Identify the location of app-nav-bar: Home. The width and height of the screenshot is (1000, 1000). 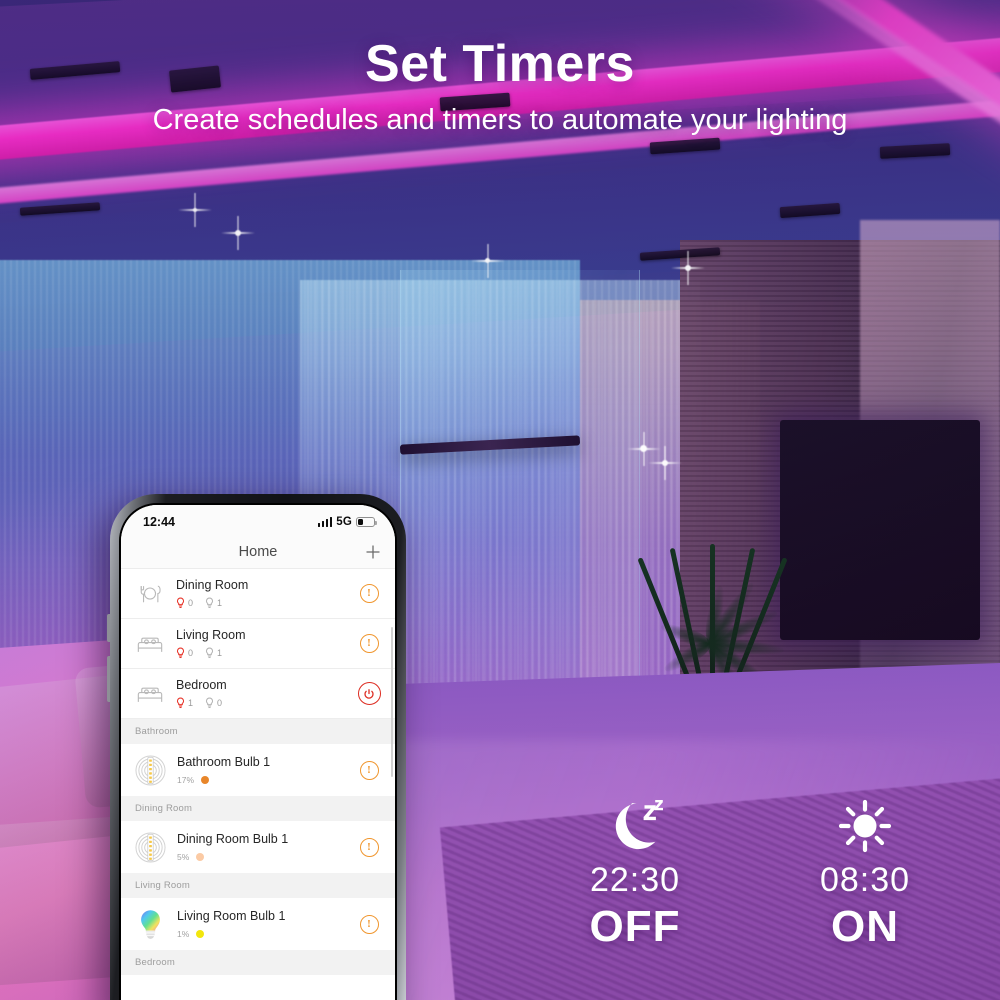
(258, 552).